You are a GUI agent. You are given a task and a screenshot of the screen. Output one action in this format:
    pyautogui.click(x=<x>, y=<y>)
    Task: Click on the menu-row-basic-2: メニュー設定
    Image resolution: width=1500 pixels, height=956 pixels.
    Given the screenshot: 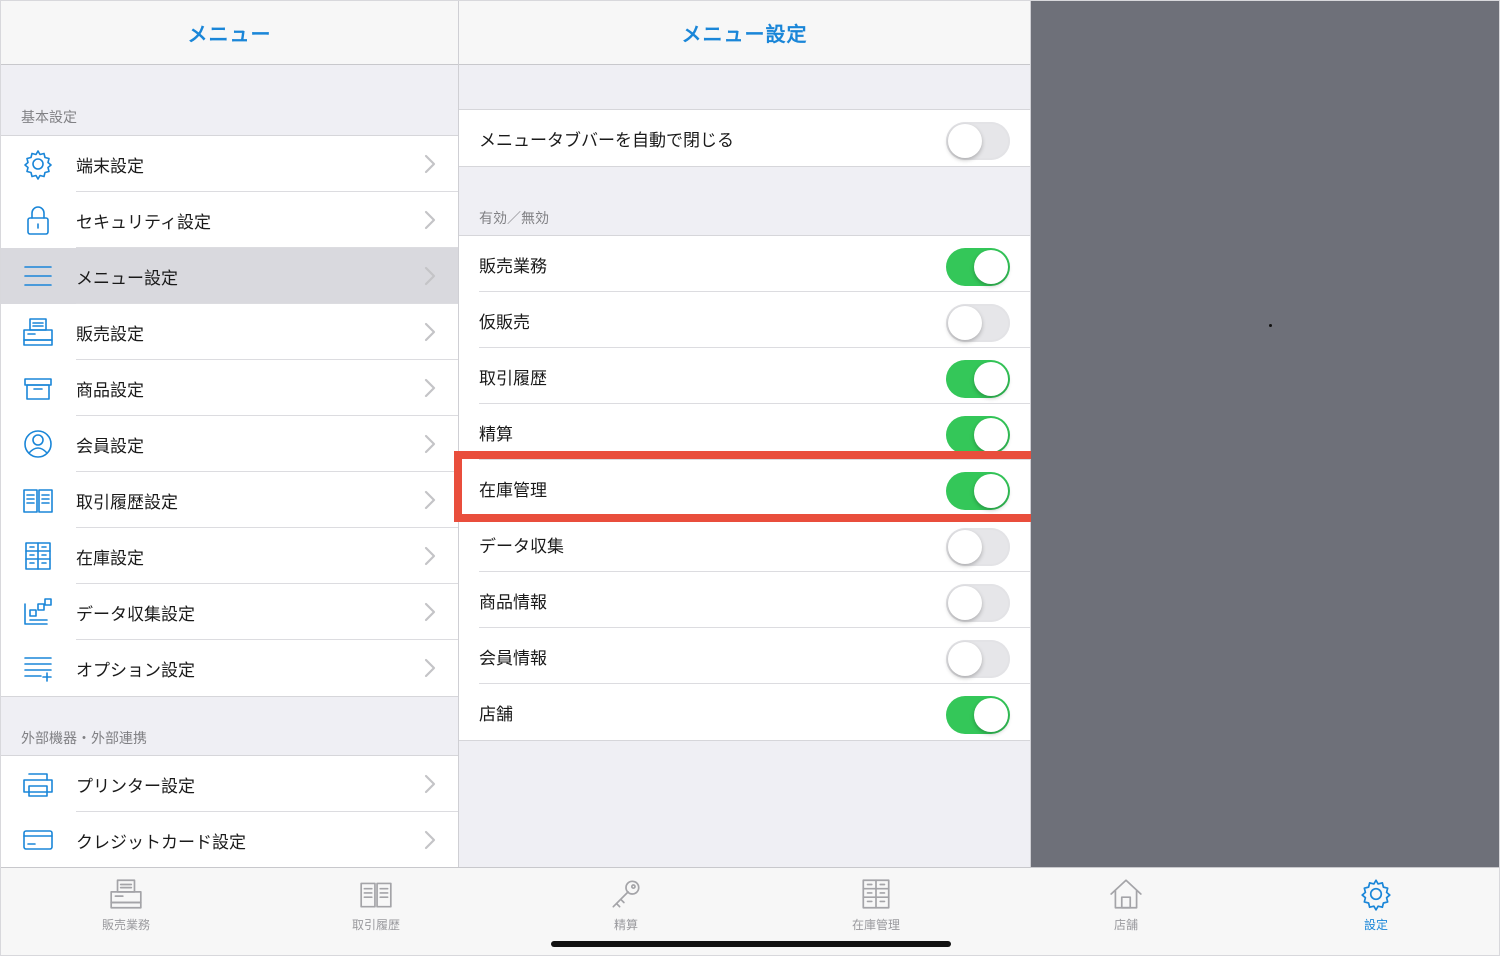 What is the action you would take?
    pyautogui.click(x=229, y=276)
    